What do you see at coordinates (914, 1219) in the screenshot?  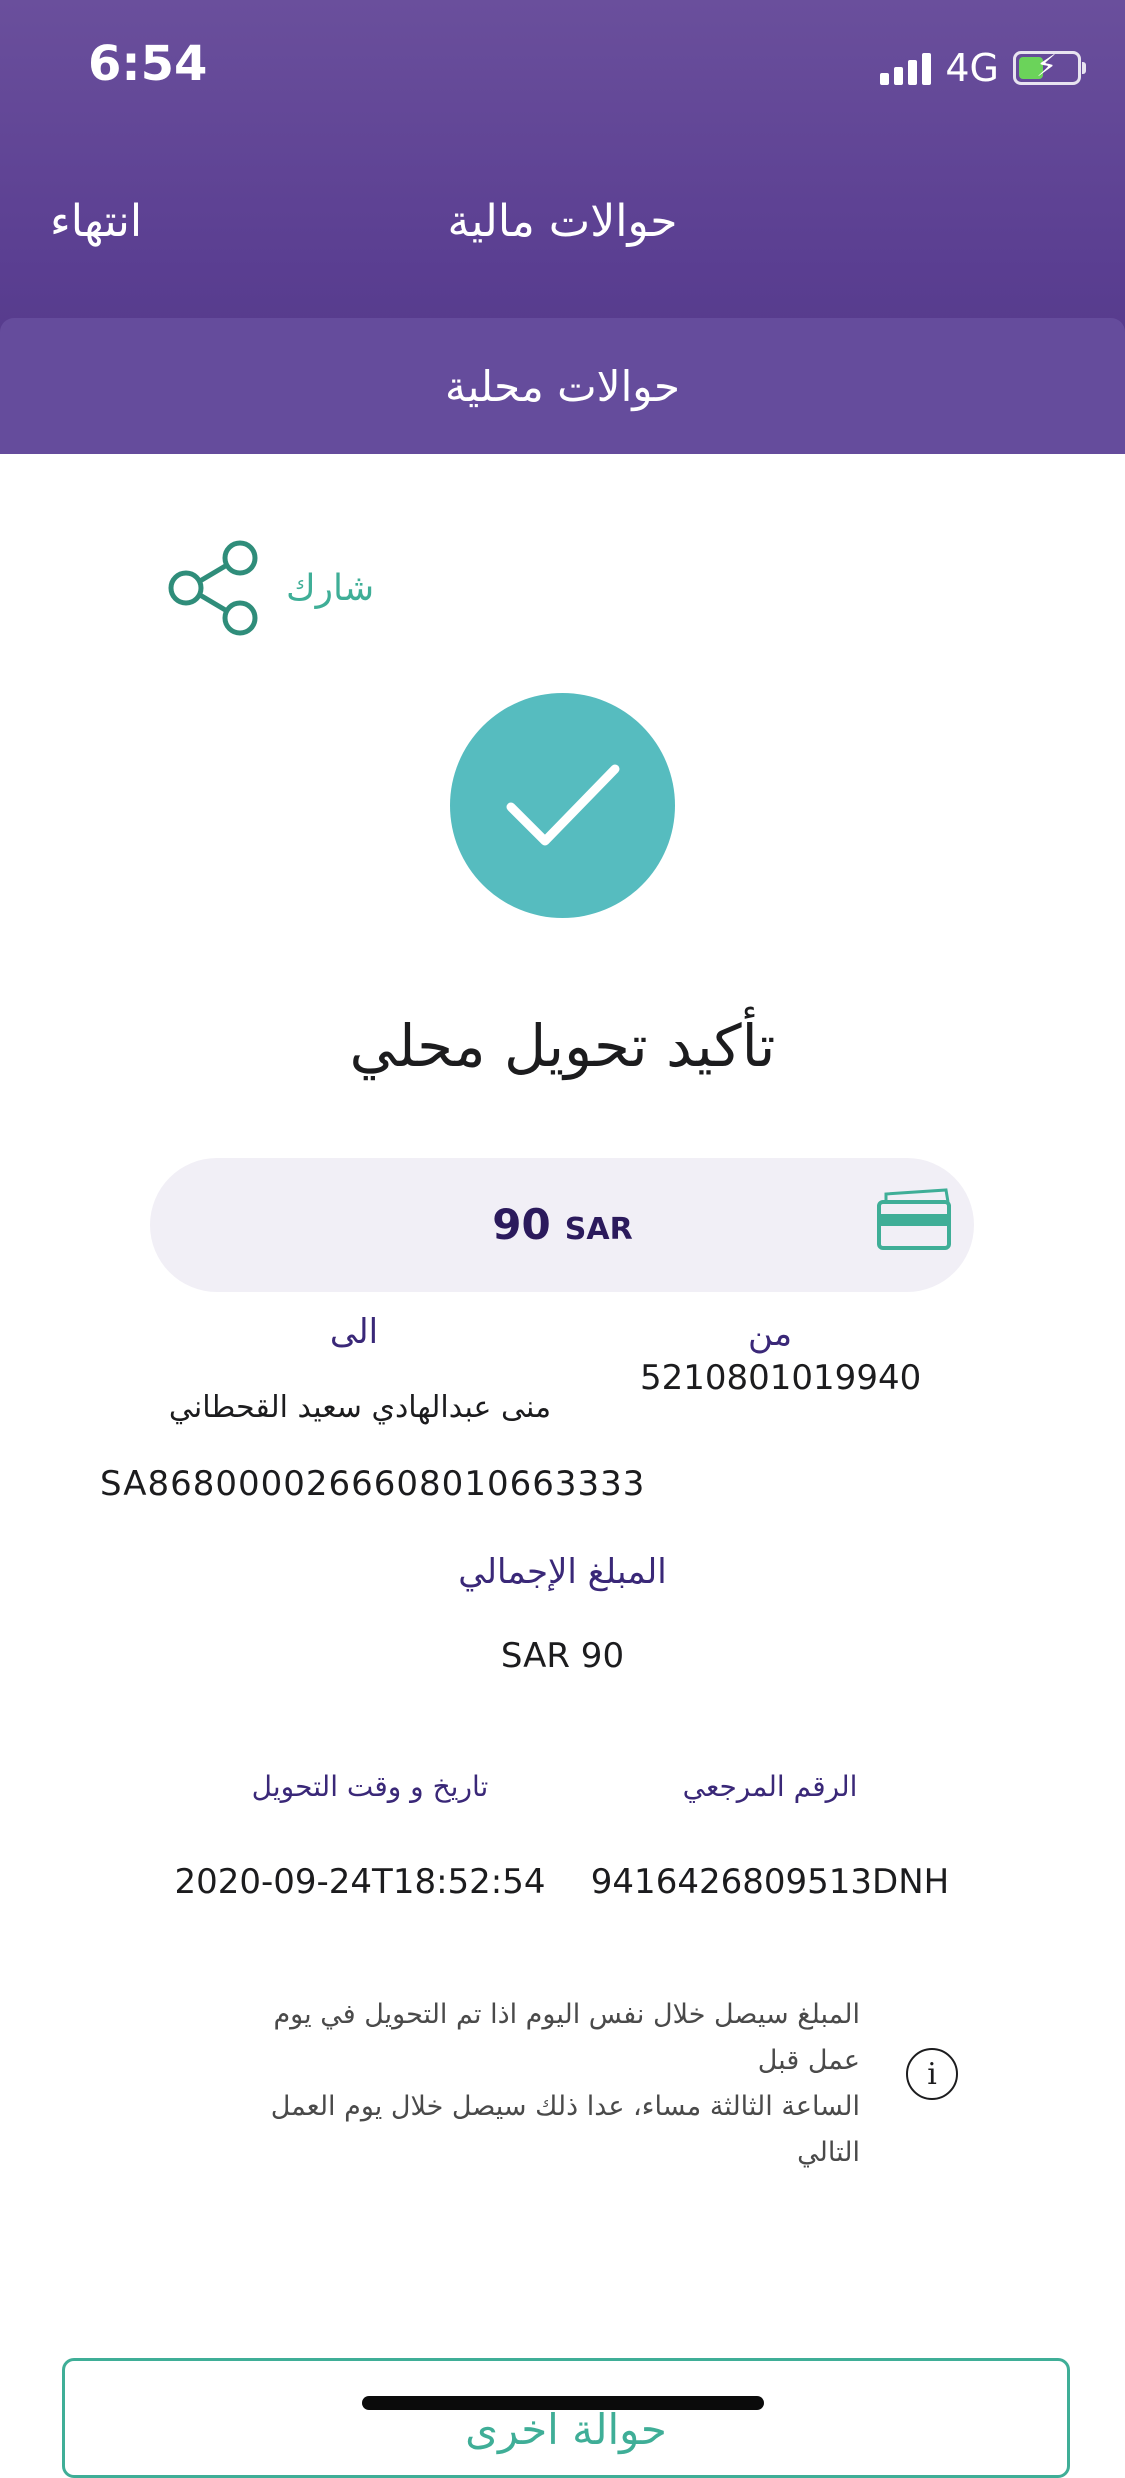 I see `card-icon` at bounding box center [914, 1219].